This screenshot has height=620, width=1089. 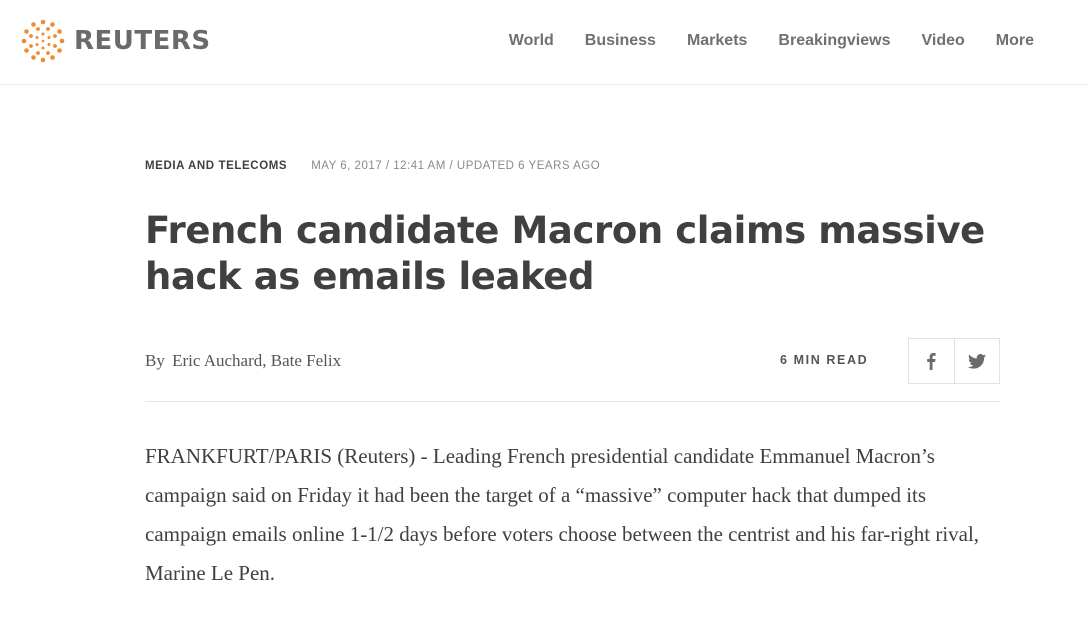 What do you see at coordinates (572, 401) in the screenshot?
I see `byline-divider` at bounding box center [572, 401].